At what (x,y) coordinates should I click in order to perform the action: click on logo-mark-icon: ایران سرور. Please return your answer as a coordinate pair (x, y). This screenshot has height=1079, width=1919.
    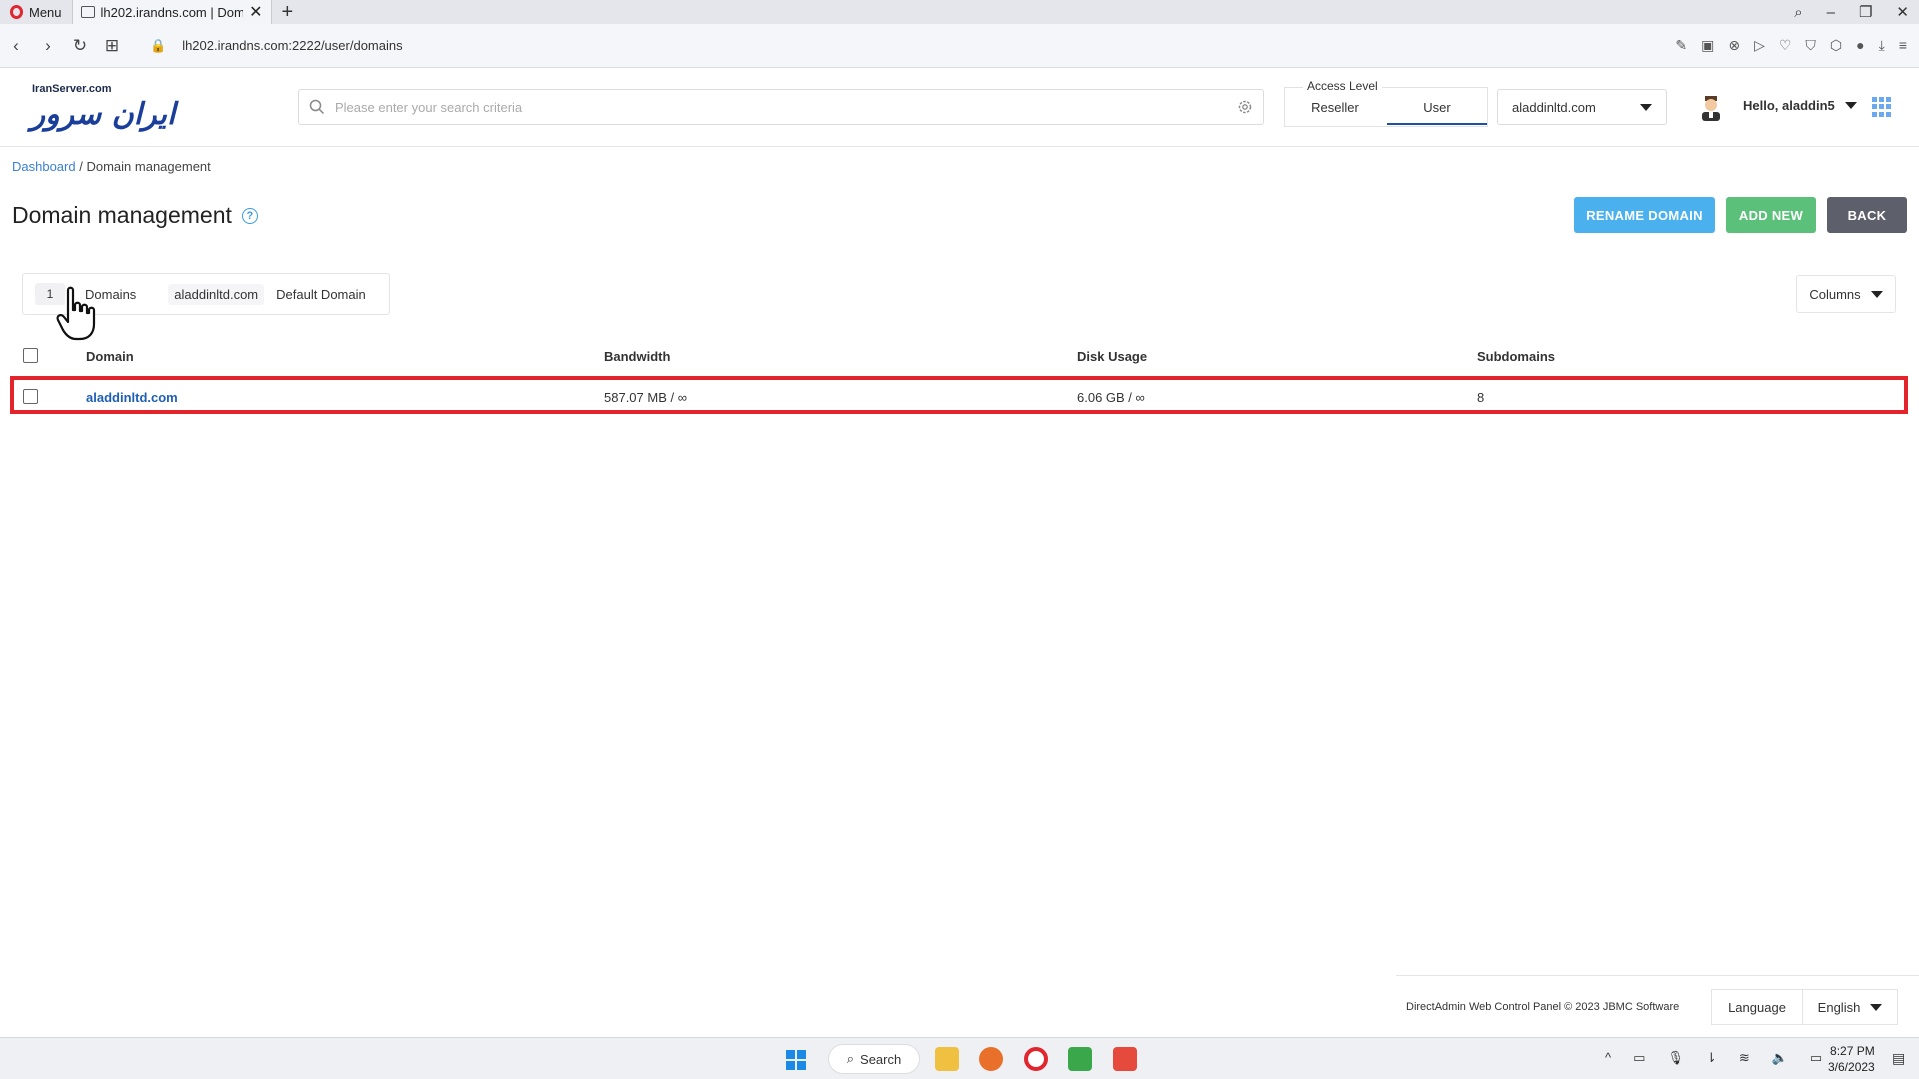
    Looking at the image, I should click on (103, 114).